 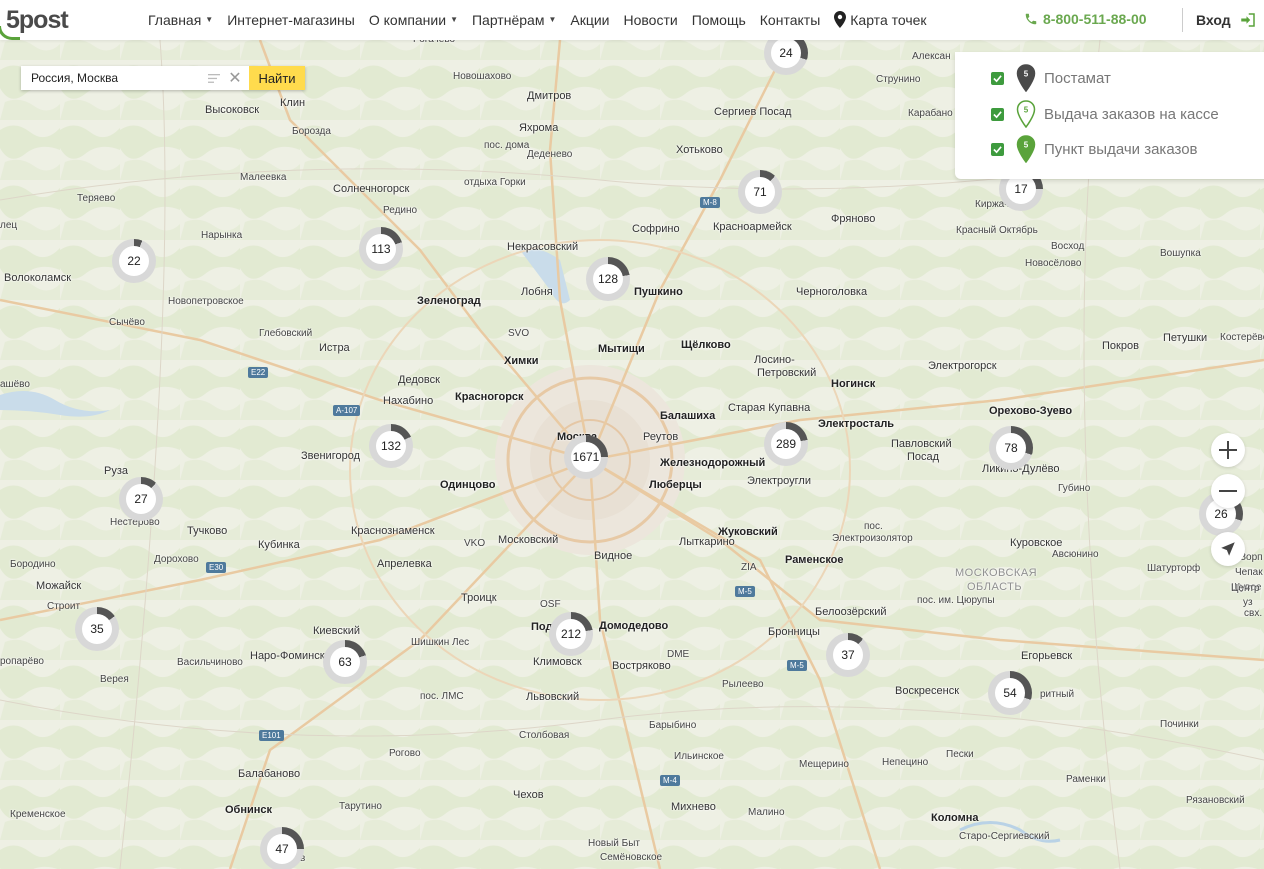 I want to click on place-label: Михнево, so click(x=693, y=807).